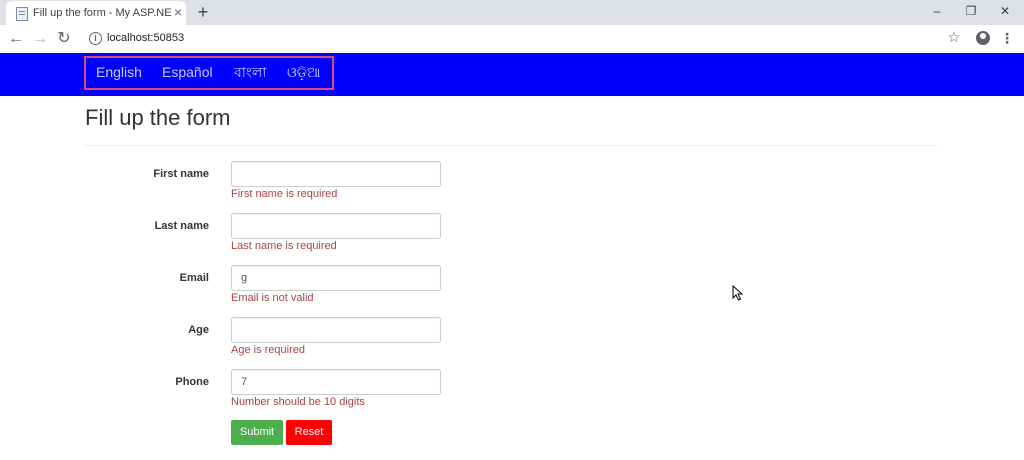 Image resolution: width=1024 pixels, height=460 pixels. What do you see at coordinates (257, 432) in the screenshot?
I see `submit-button: Submit` at bounding box center [257, 432].